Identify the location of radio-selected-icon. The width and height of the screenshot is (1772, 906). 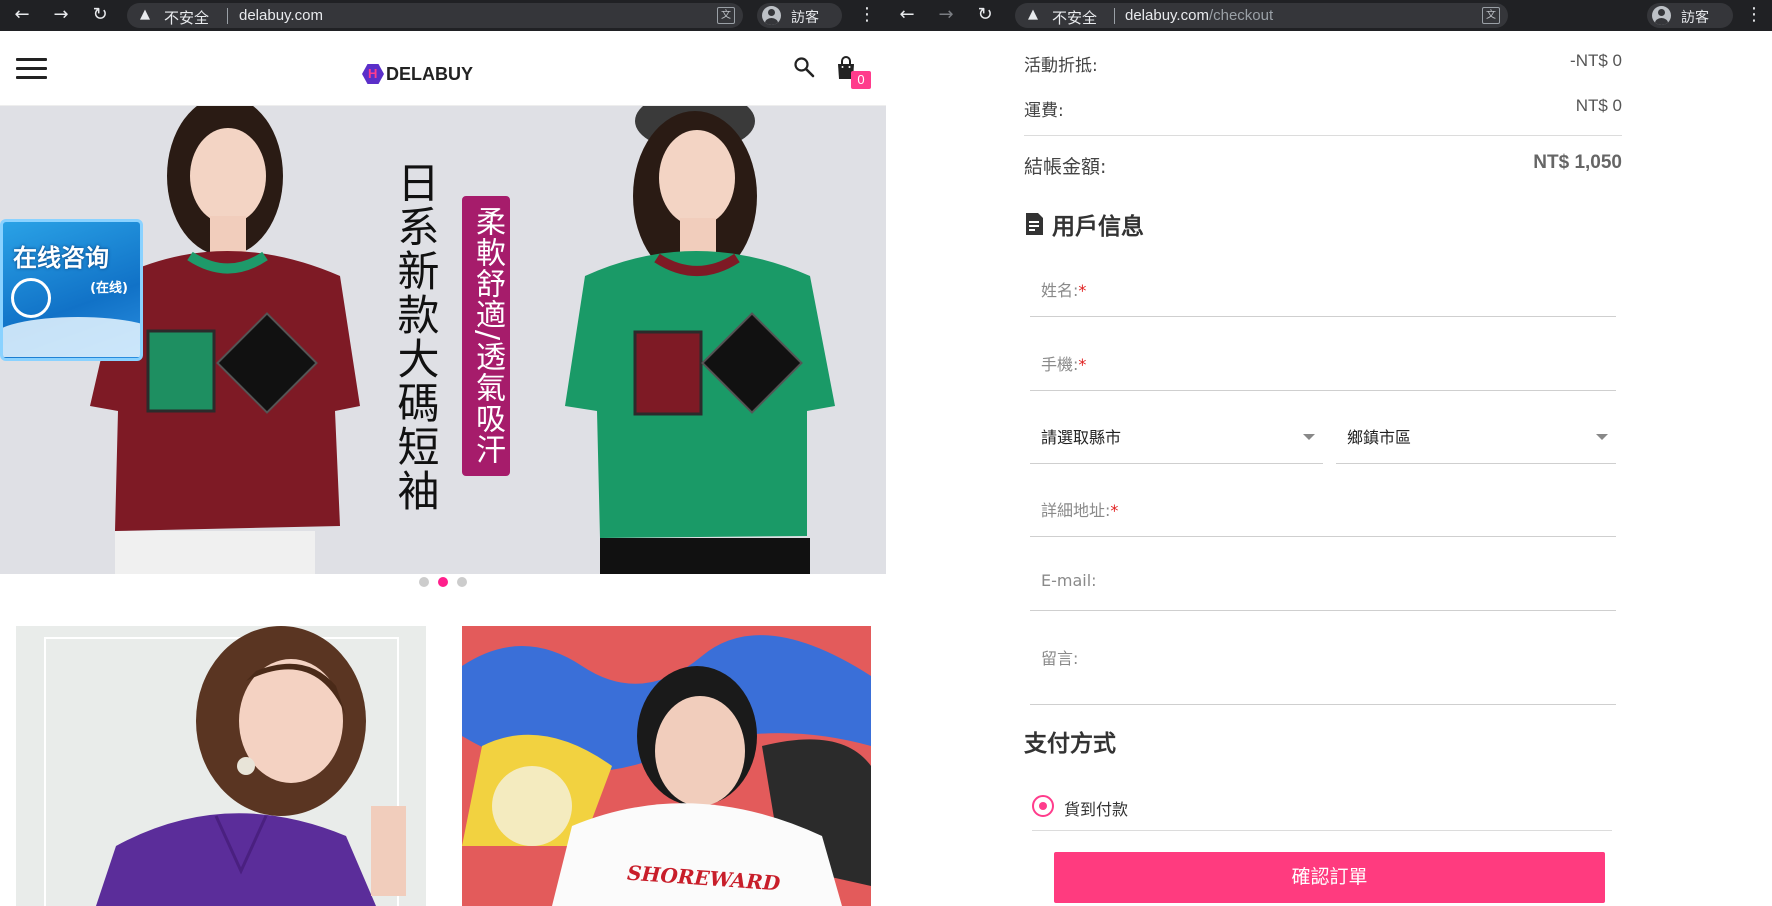
(1043, 806).